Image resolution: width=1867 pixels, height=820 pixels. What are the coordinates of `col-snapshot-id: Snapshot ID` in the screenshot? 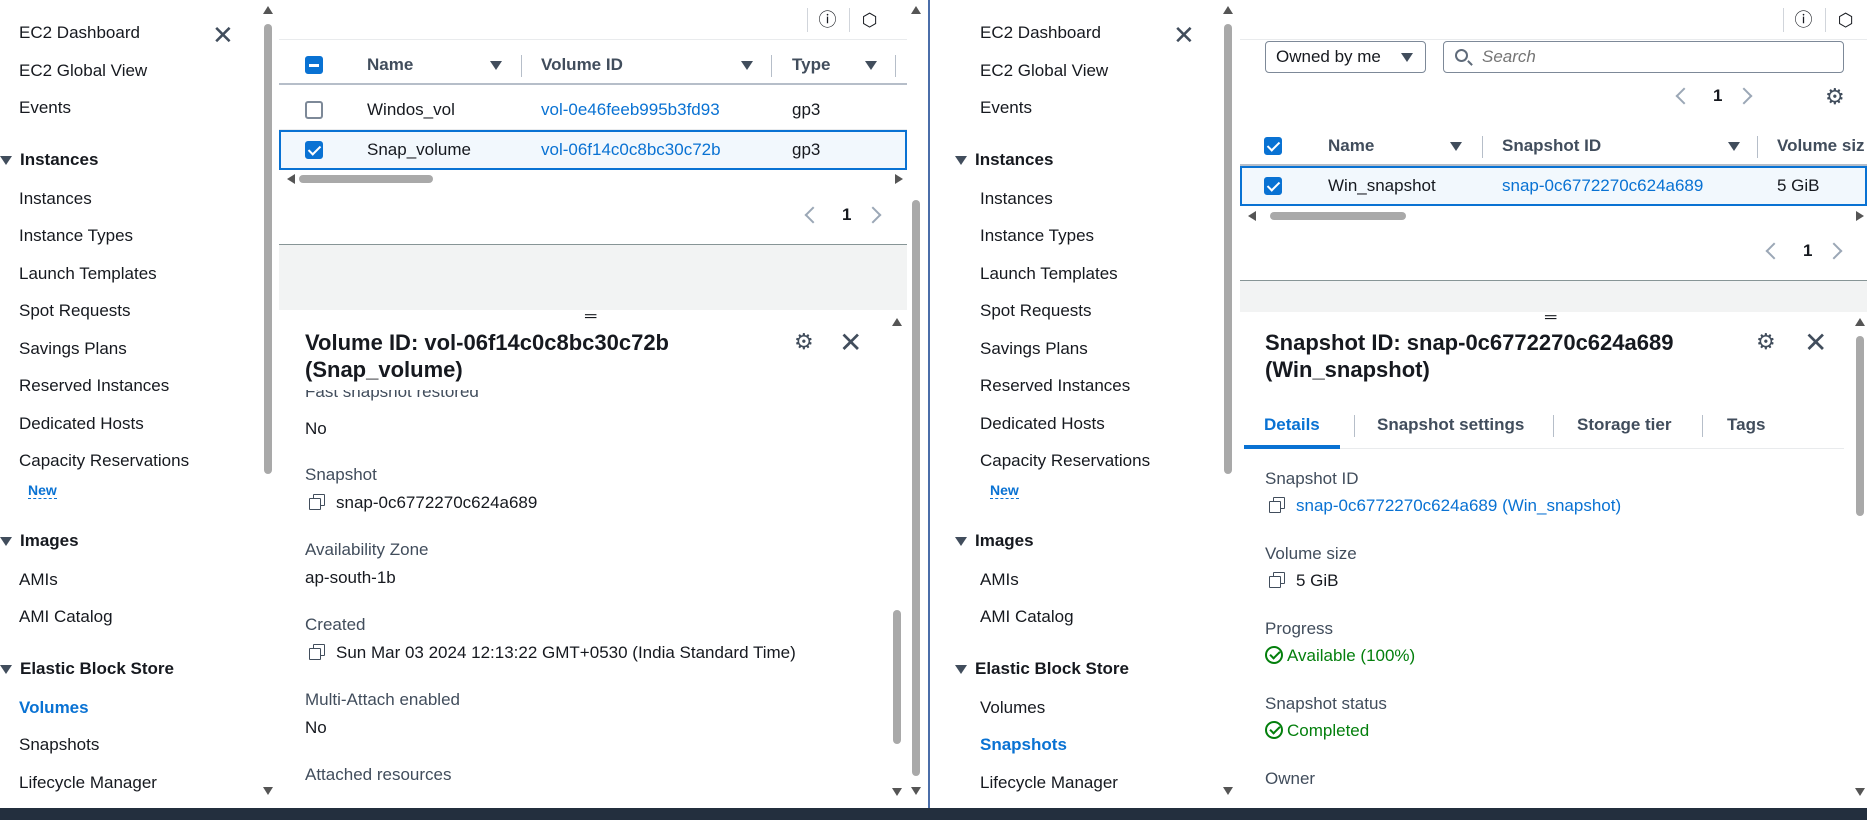 It's located at (1551, 146).